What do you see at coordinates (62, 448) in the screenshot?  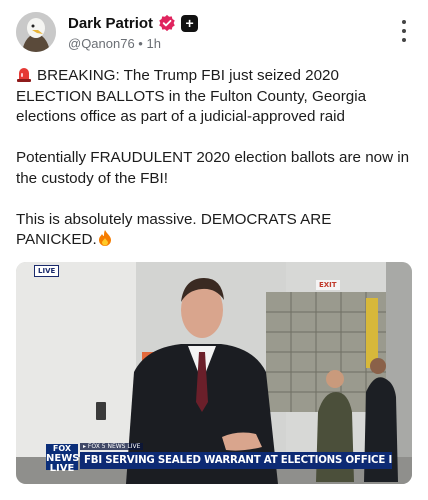 I see `logo-top: FOX` at bounding box center [62, 448].